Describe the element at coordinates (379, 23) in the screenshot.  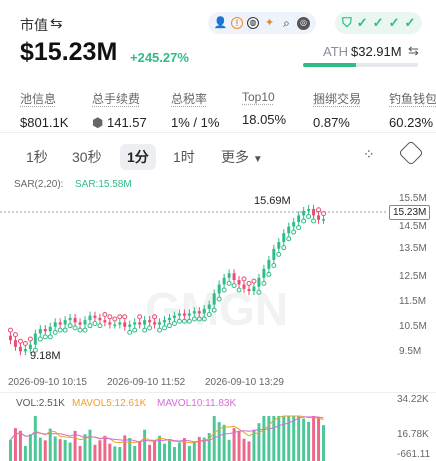
I see `security-check-group: ⛉ ✓ ✓ ✓ ✓` at that location.